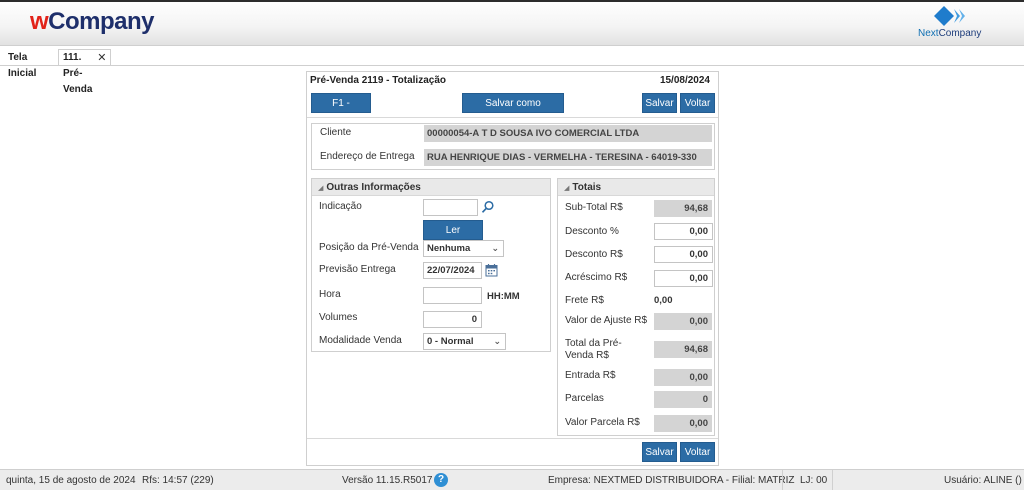 The height and width of the screenshot is (490, 1024). I want to click on subtotal-field: 94,68, so click(683, 208).